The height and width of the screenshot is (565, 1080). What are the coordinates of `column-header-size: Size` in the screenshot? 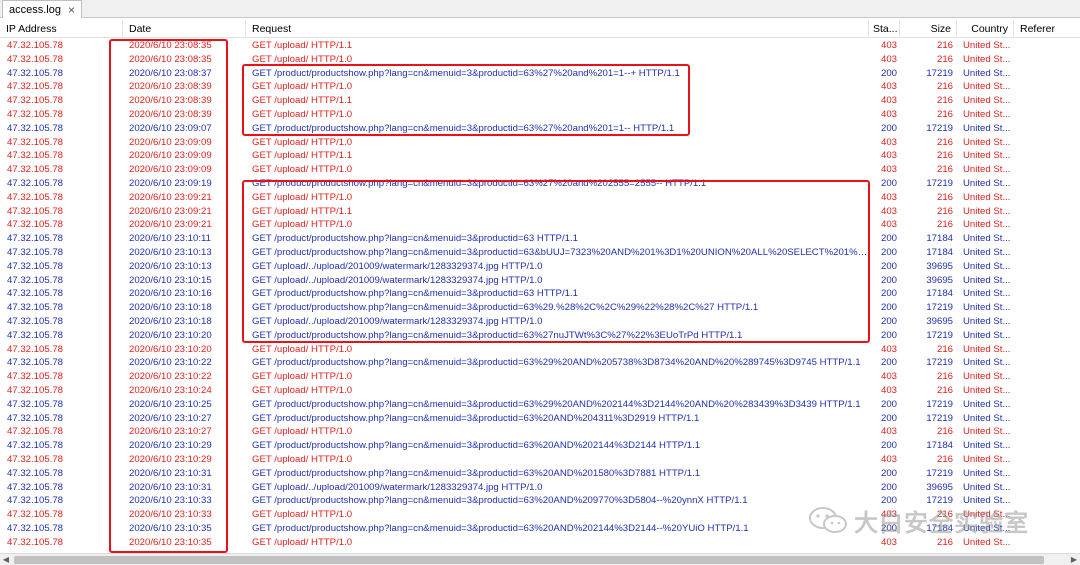 It's located at (928, 29).